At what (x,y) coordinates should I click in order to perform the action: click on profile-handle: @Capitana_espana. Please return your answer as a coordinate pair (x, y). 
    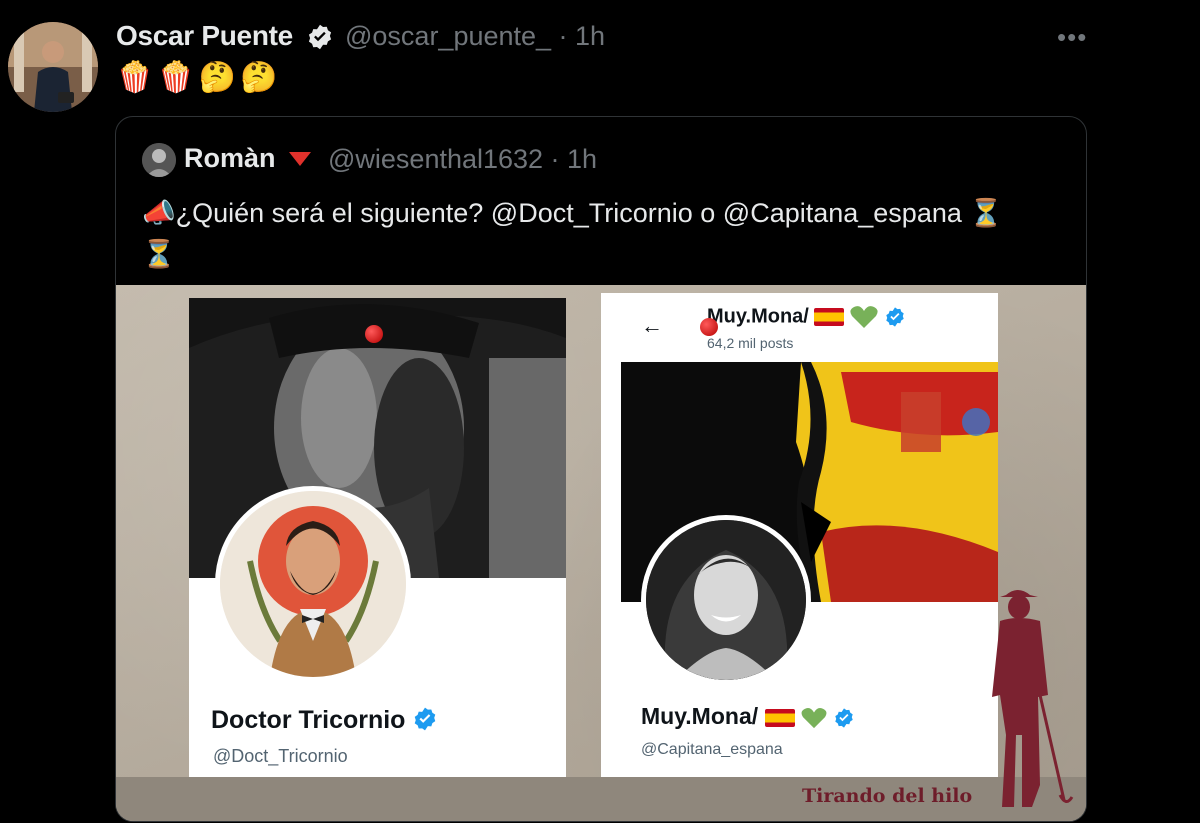
    Looking at the image, I should click on (712, 749).